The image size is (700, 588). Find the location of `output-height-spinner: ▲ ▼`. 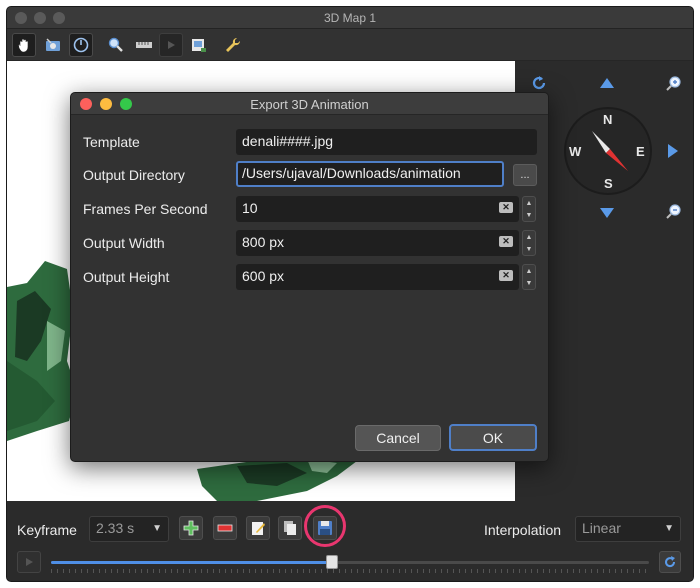

output-height-spinner: ▲ ▼ is located at coordinates (529, 277).